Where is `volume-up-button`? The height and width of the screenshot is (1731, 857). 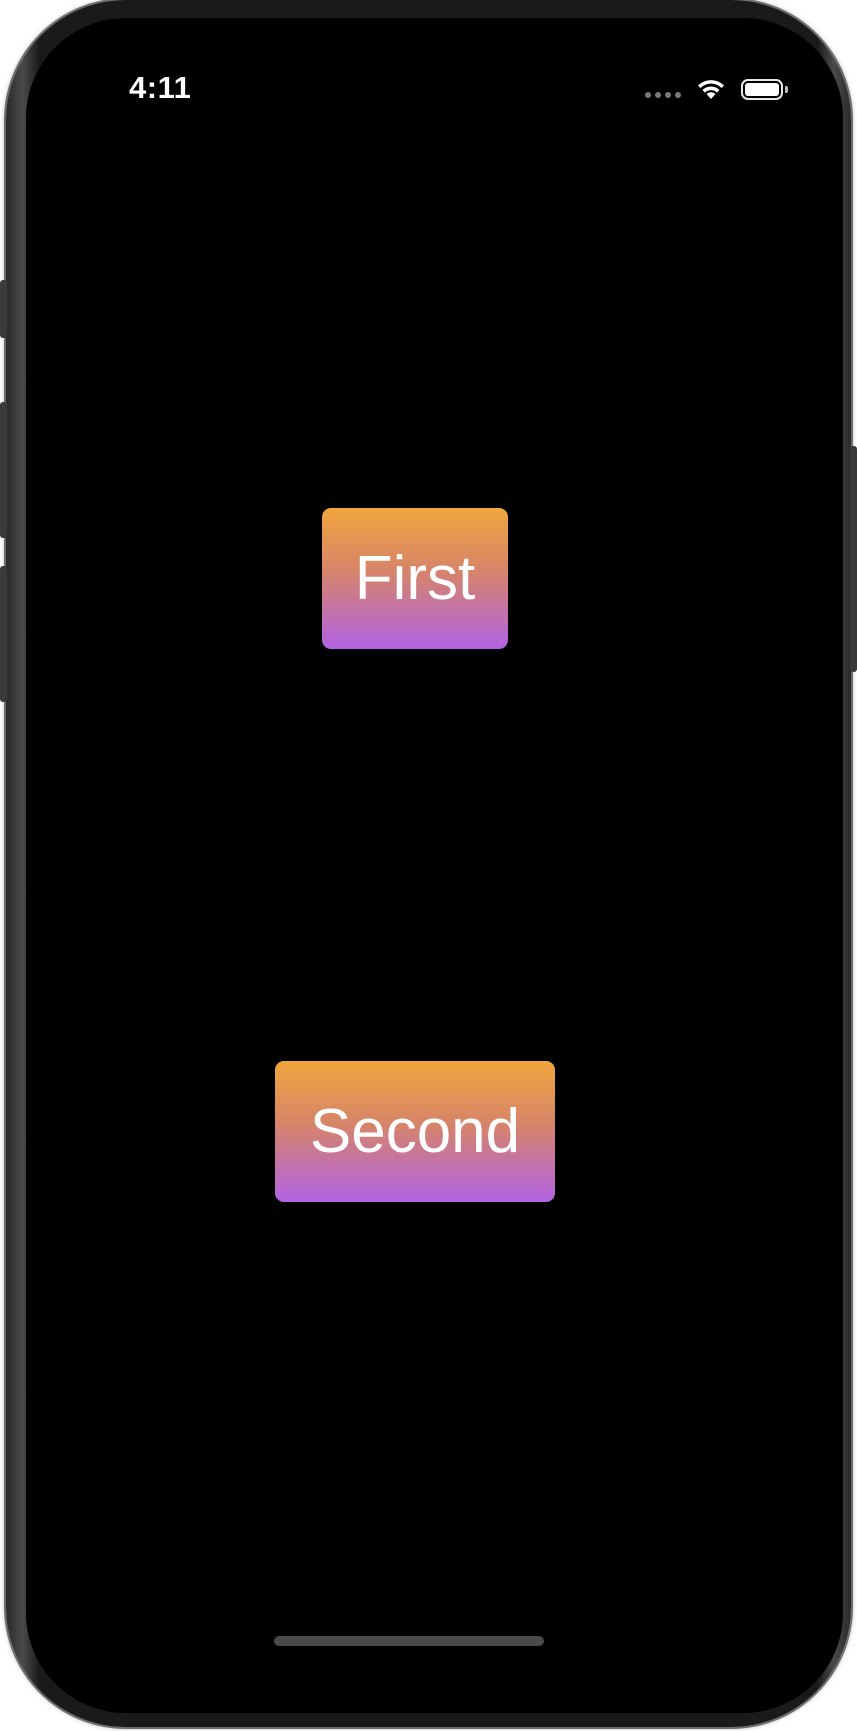
volume-up-button is located at coordinates (3, 470).